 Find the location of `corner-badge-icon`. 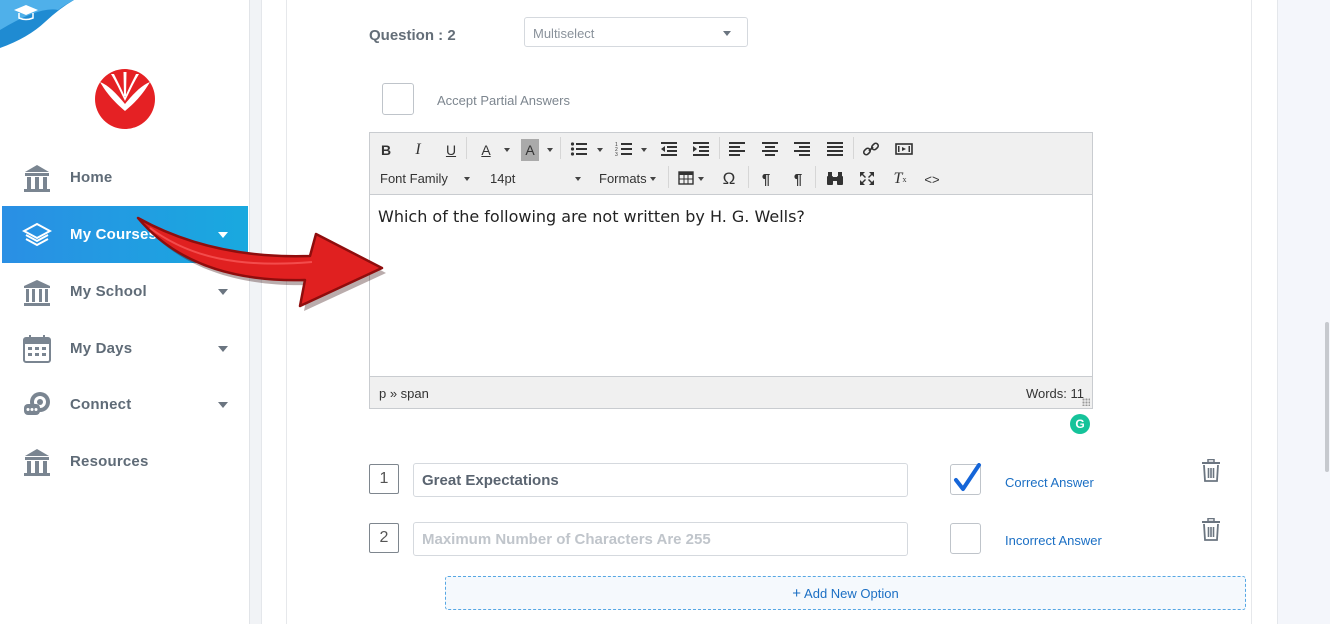

corner-badge-icon is located at coordinates (37, 24).